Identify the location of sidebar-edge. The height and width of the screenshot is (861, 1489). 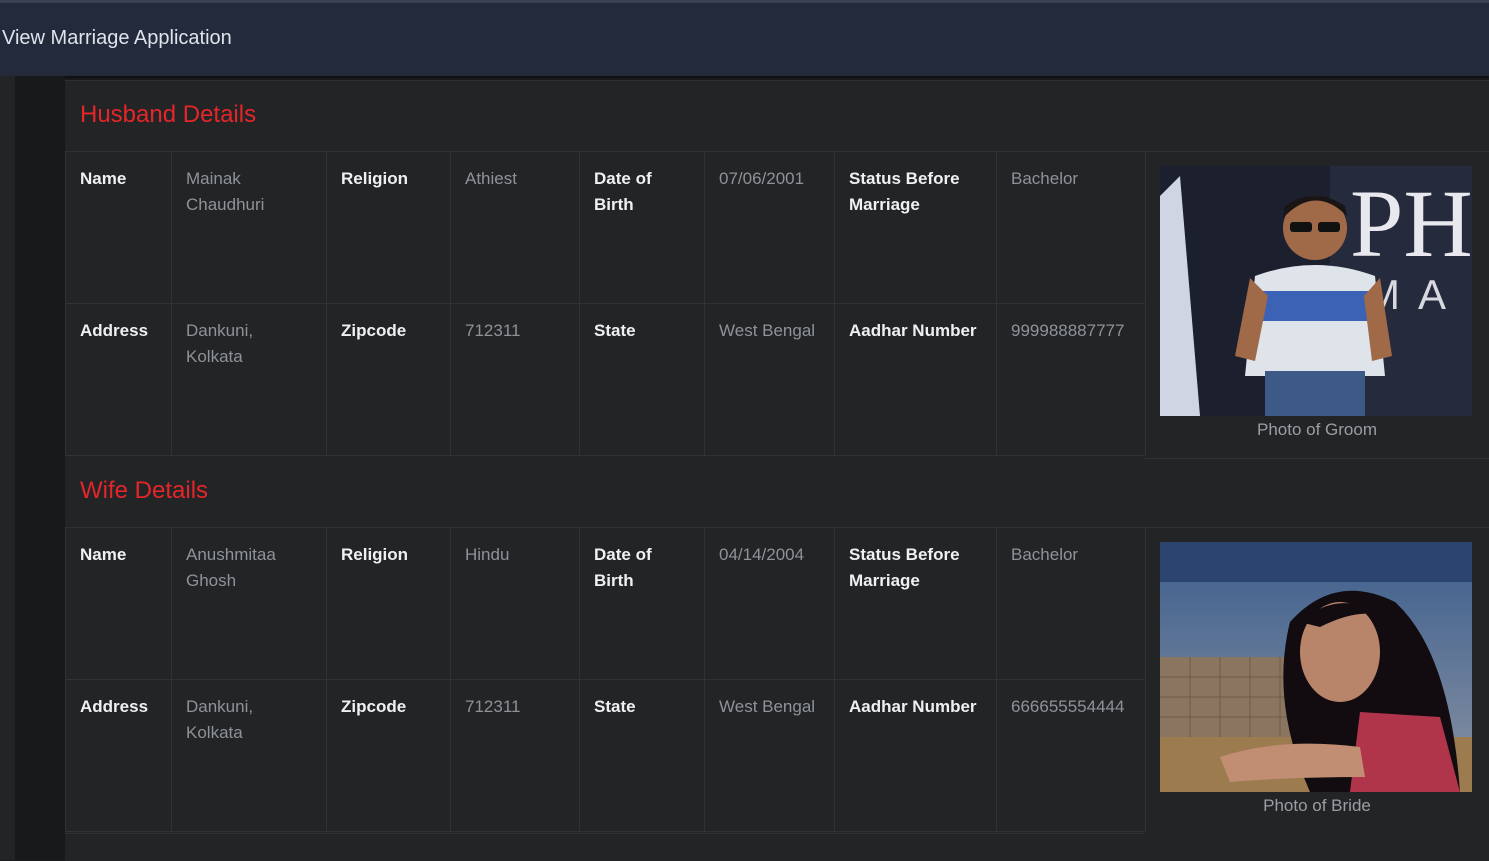
(7, 468).